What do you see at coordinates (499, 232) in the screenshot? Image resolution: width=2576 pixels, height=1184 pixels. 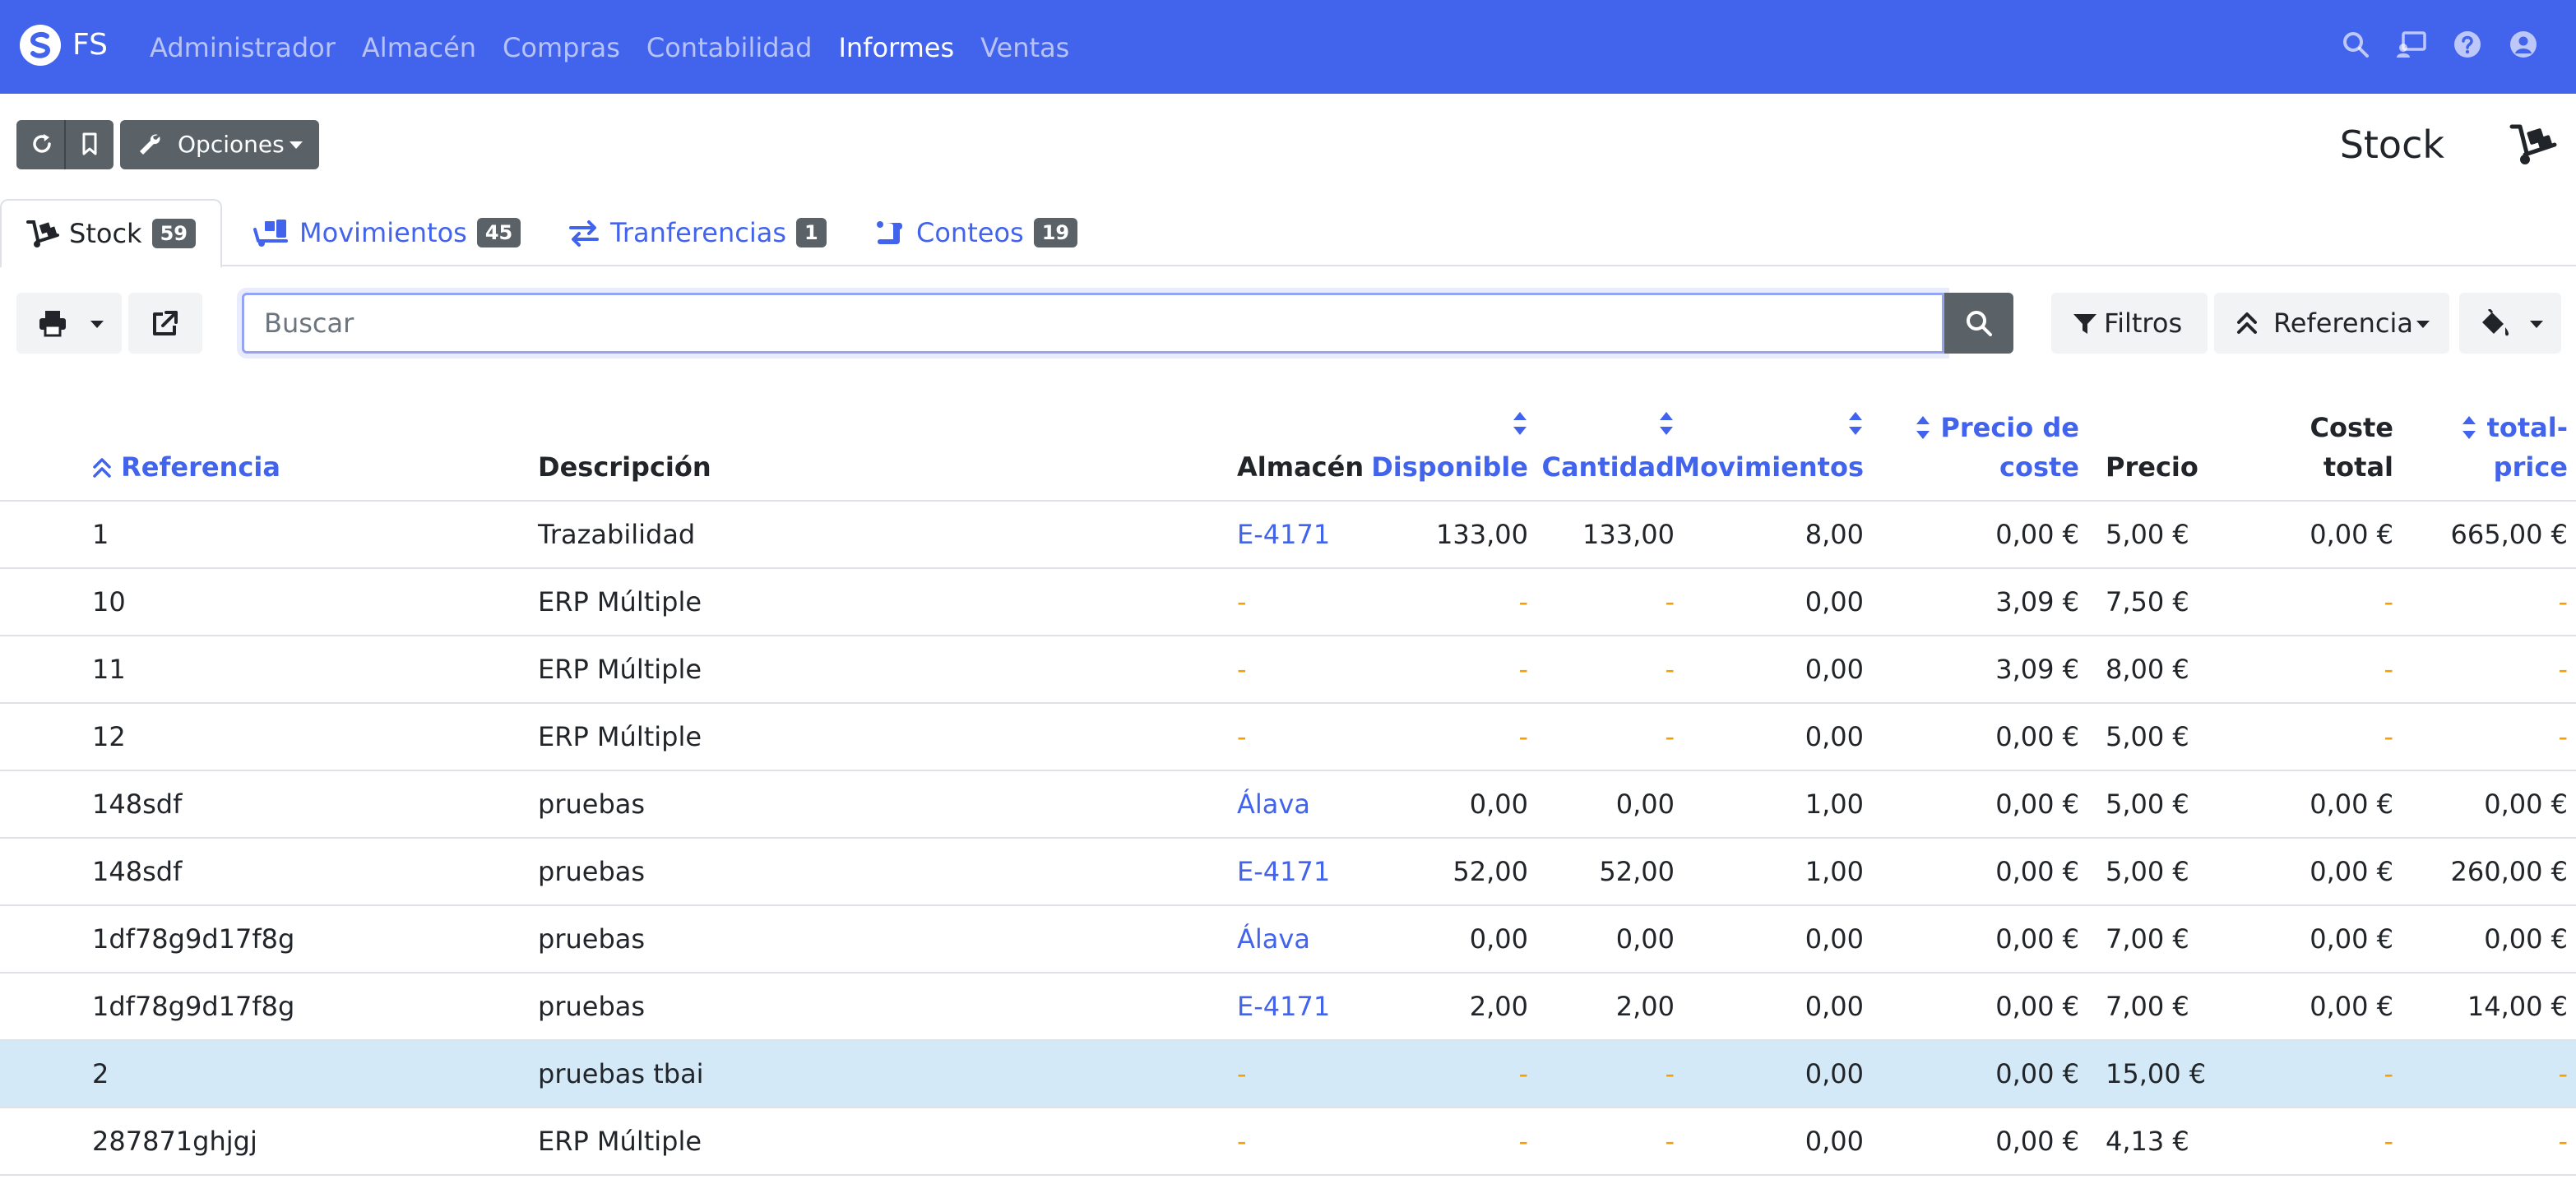 I see `count-badge: 45` at bounding box center [499, 232].